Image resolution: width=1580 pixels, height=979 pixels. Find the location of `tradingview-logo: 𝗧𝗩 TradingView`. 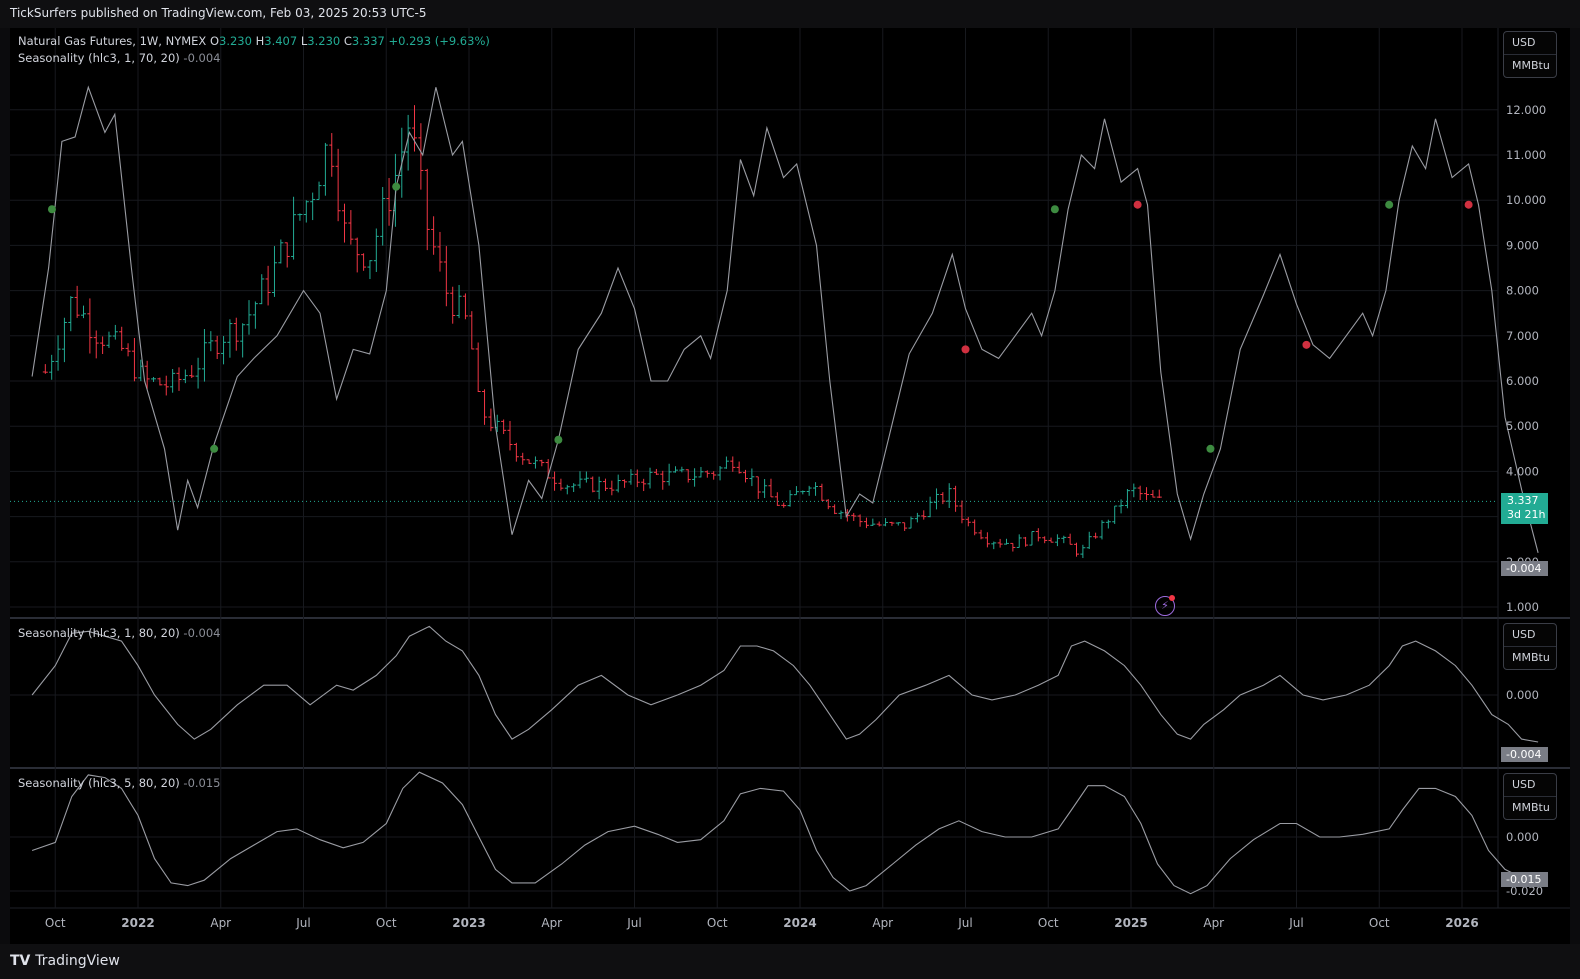

tradingview-logo: 𝗧𝗩 TradingView is located at coordinates (65, 961).